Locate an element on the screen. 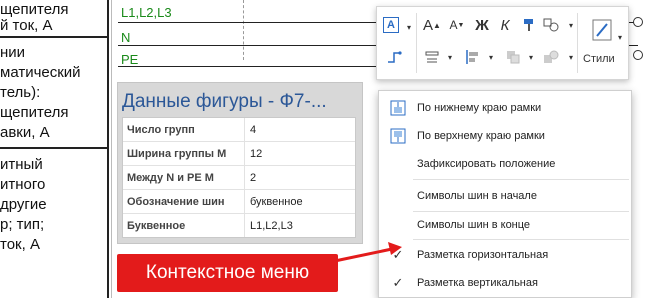 The image size is (646, 298). context-menu-callout: Контекстное меню is located at coordinates (227, 273).